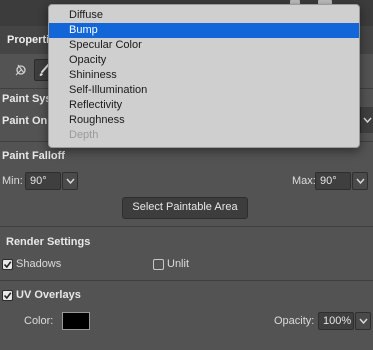  Describe the element at coordinates (204, 90) in the screenshot. I see `menu-item-self-illumination: Self-Illumination` at that location.